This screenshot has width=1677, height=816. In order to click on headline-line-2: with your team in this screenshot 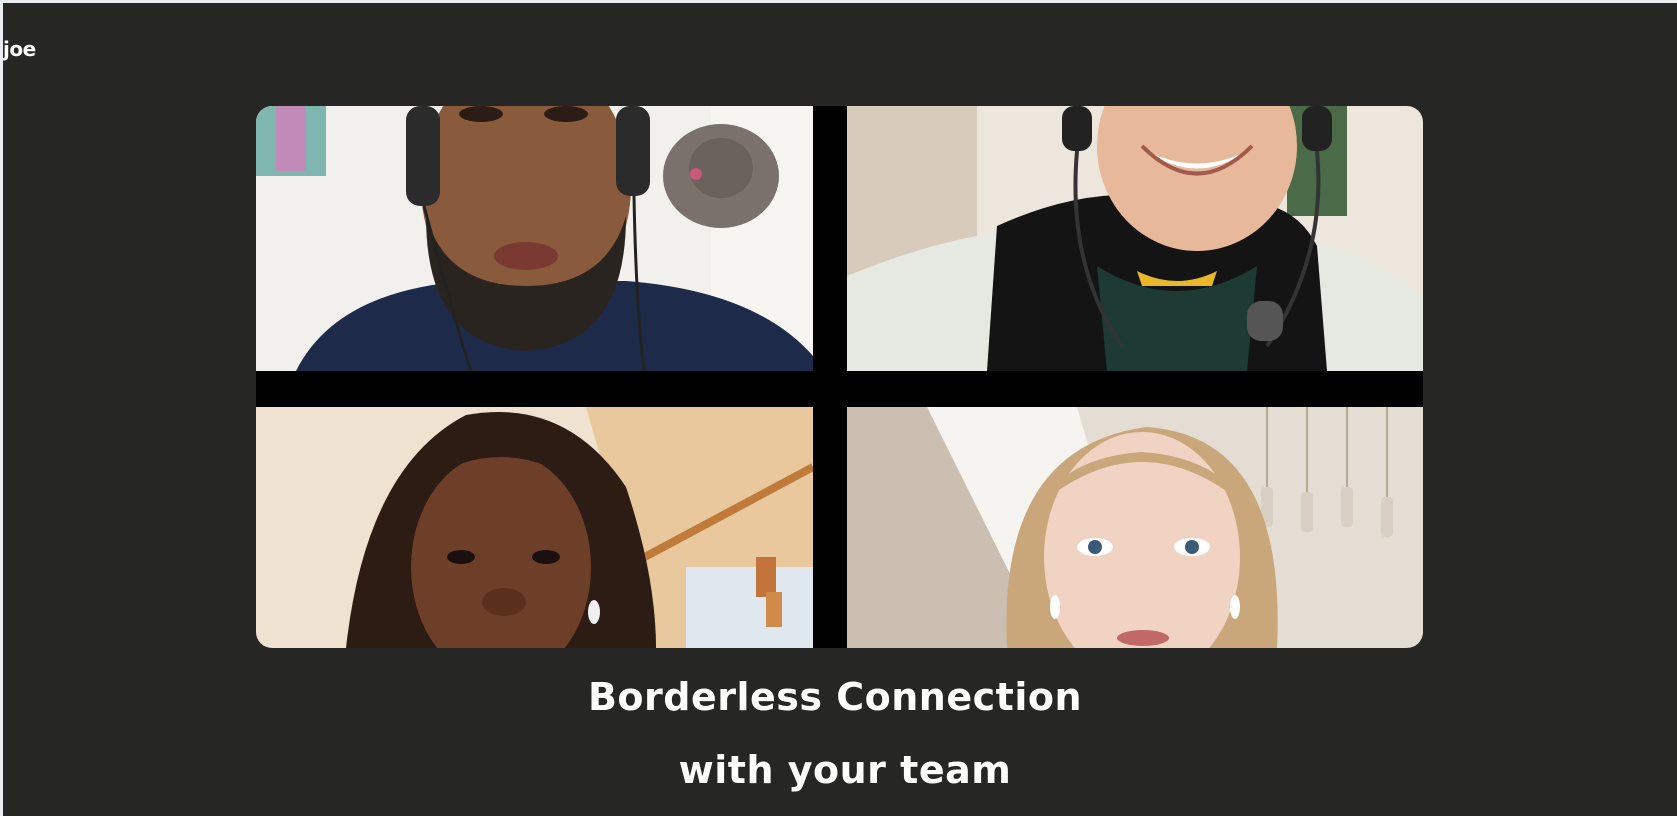, I will do `click(845, 770)`.